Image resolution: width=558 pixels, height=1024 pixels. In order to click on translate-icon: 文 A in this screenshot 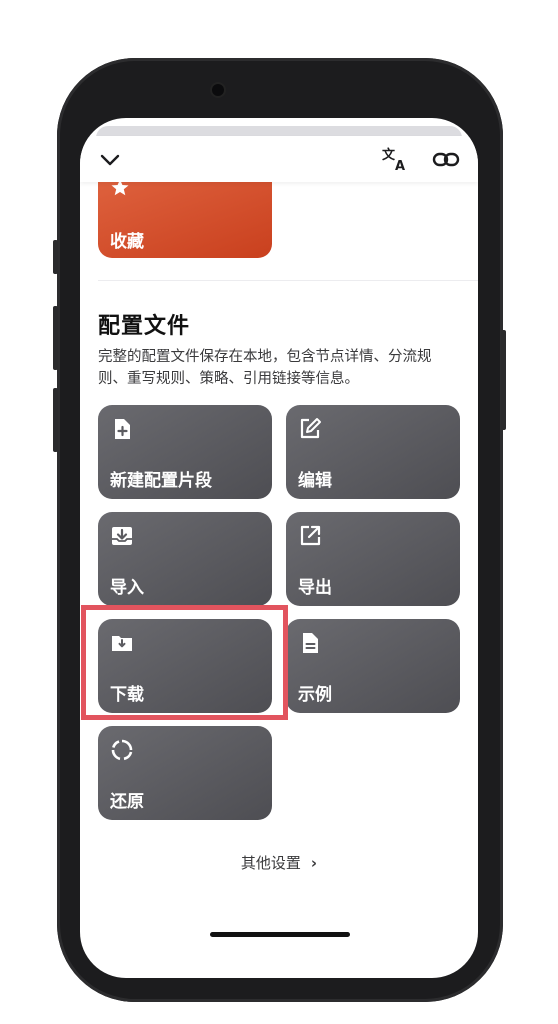, I will do `click(394, 159)`.